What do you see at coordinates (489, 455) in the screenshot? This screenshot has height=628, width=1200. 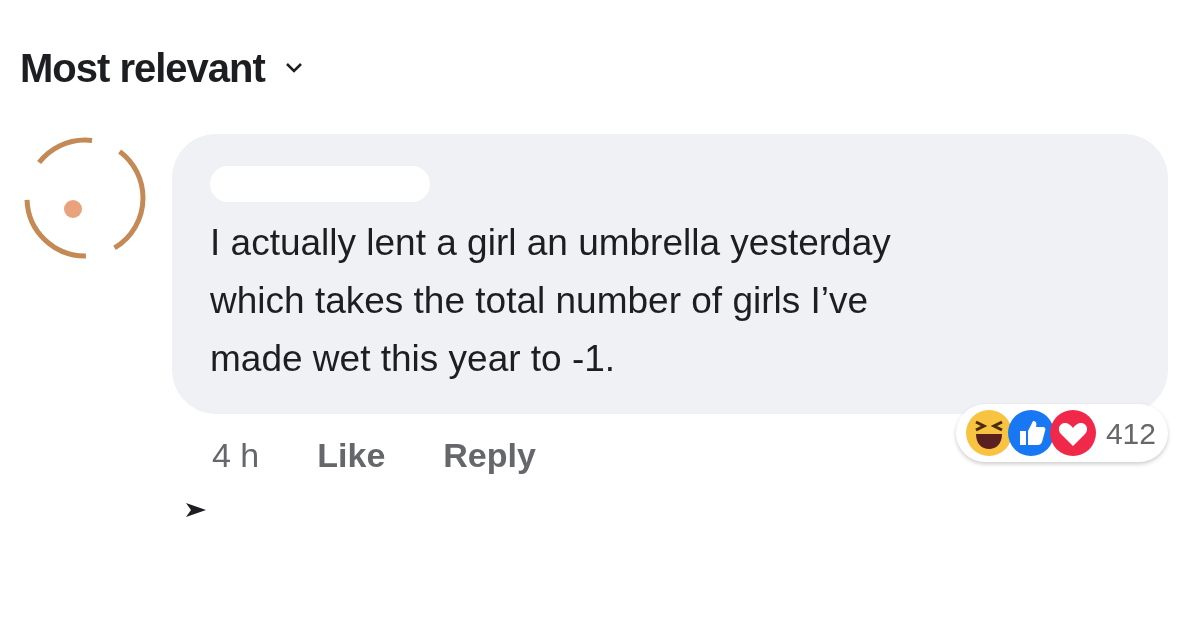 I see `reply-button: Reply` at bounding box center [489, 455].